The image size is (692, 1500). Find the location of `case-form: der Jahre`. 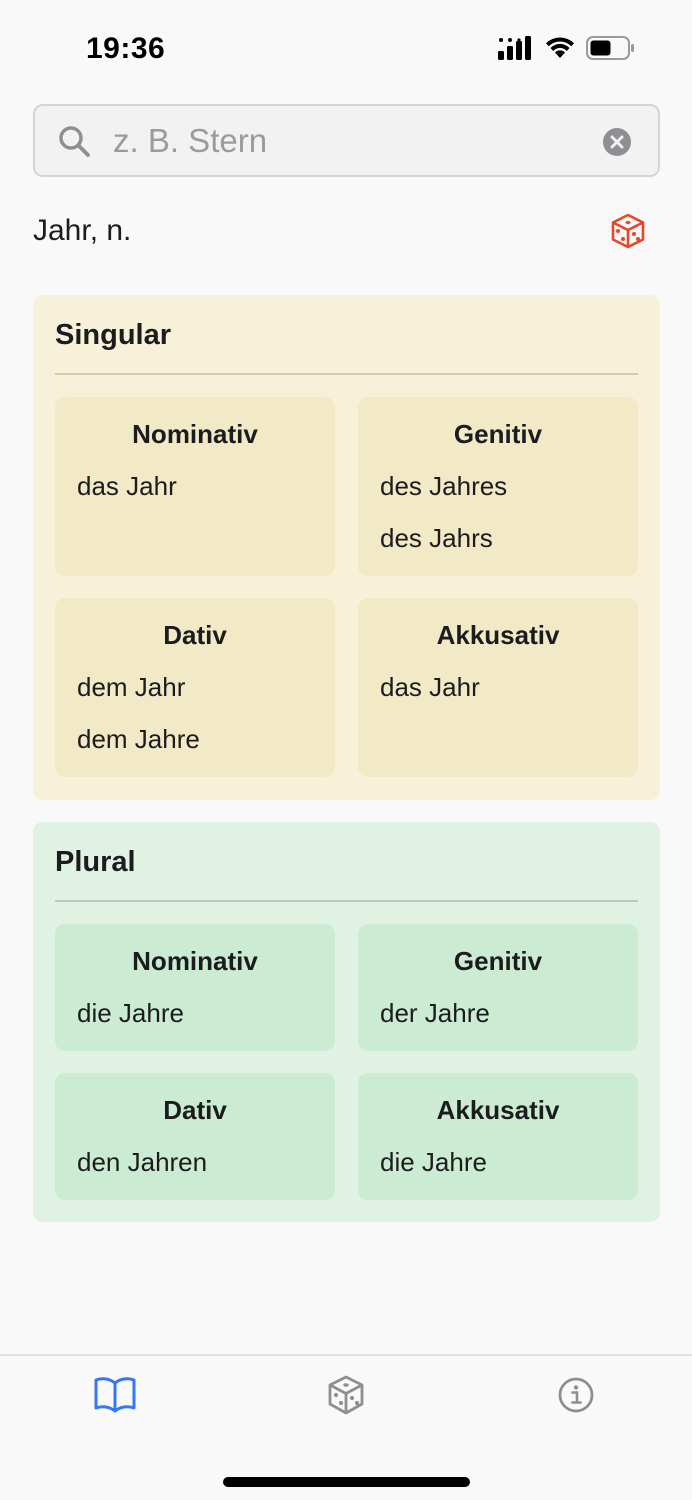

case-form: der Jahre is located at coordinates (435, 1013).